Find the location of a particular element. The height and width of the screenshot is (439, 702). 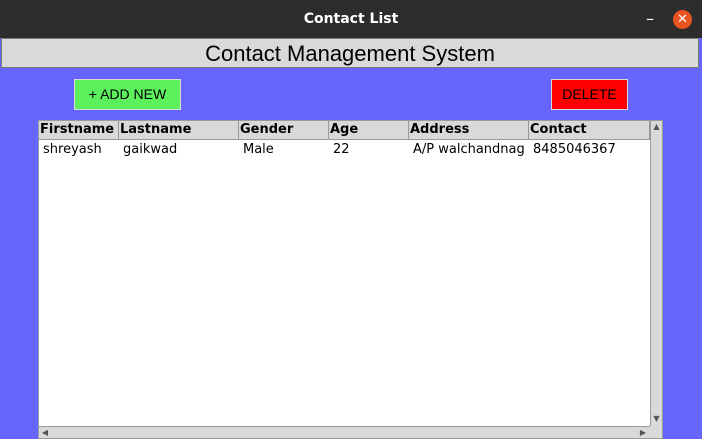

close-icon: ✕ is located at coordinates (682, 19).